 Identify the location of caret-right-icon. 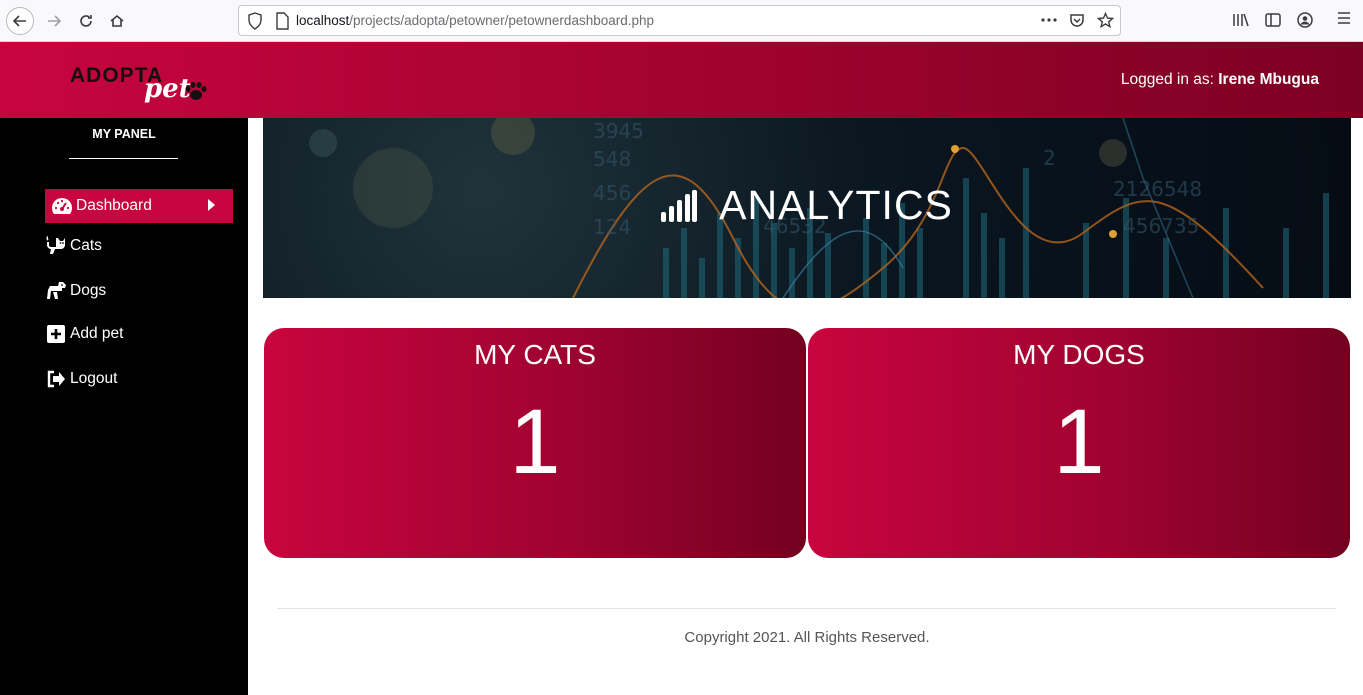
(211, 205).